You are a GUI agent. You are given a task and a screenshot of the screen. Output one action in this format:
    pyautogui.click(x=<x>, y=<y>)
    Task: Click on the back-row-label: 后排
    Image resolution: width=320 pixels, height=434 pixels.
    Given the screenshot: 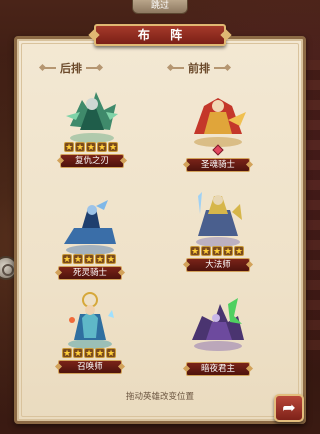 What is the action you would take?
    pyautogui.click(x=71, y=68)
    